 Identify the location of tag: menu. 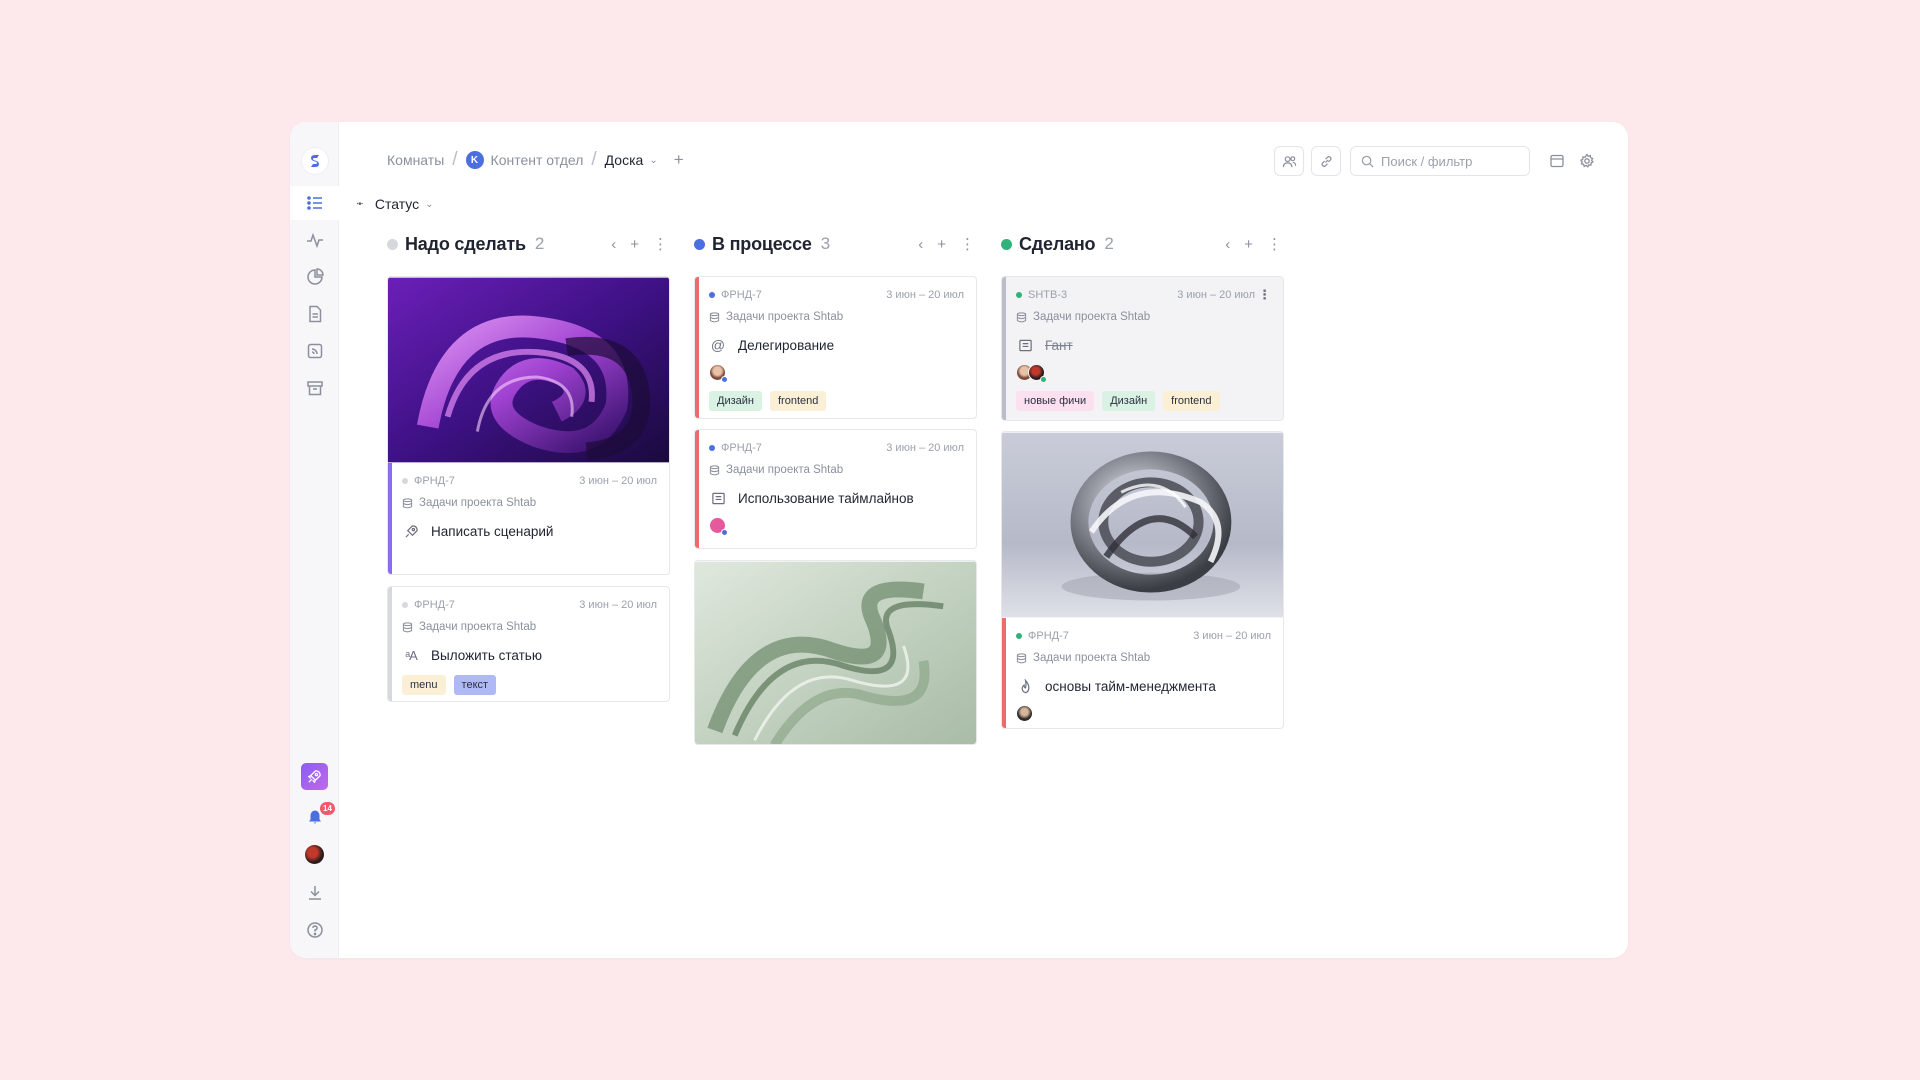
(424, 685).